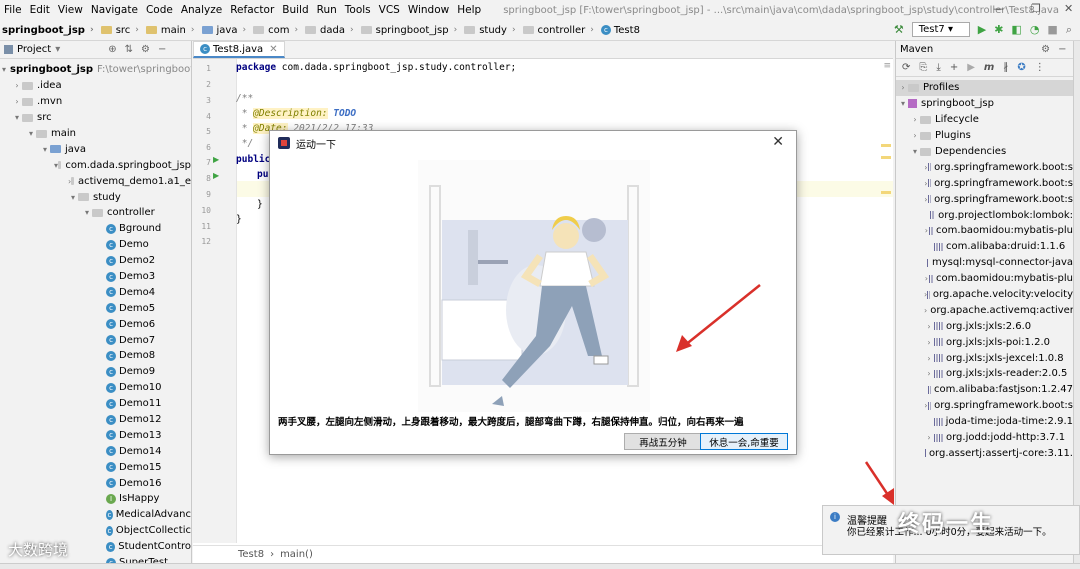  I want to click on watermark-corner: 大数跨境, so click(38, 550).